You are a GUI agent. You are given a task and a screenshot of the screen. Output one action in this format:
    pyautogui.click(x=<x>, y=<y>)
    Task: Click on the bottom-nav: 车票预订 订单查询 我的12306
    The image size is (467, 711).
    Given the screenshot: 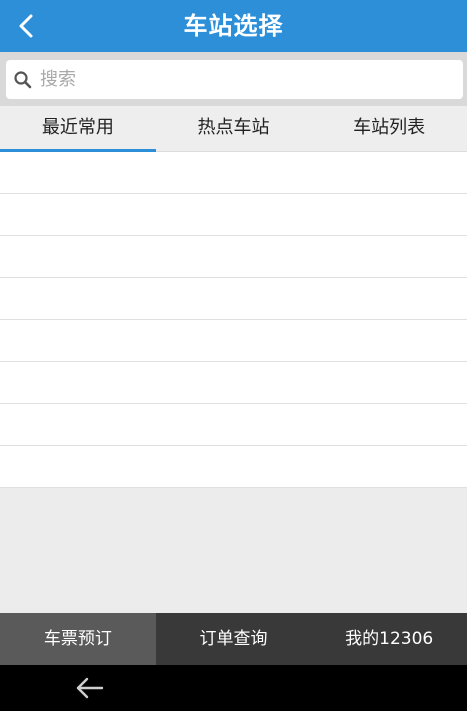 What is the action you would take?
    pyautogui.click(x=233, y=639)
    